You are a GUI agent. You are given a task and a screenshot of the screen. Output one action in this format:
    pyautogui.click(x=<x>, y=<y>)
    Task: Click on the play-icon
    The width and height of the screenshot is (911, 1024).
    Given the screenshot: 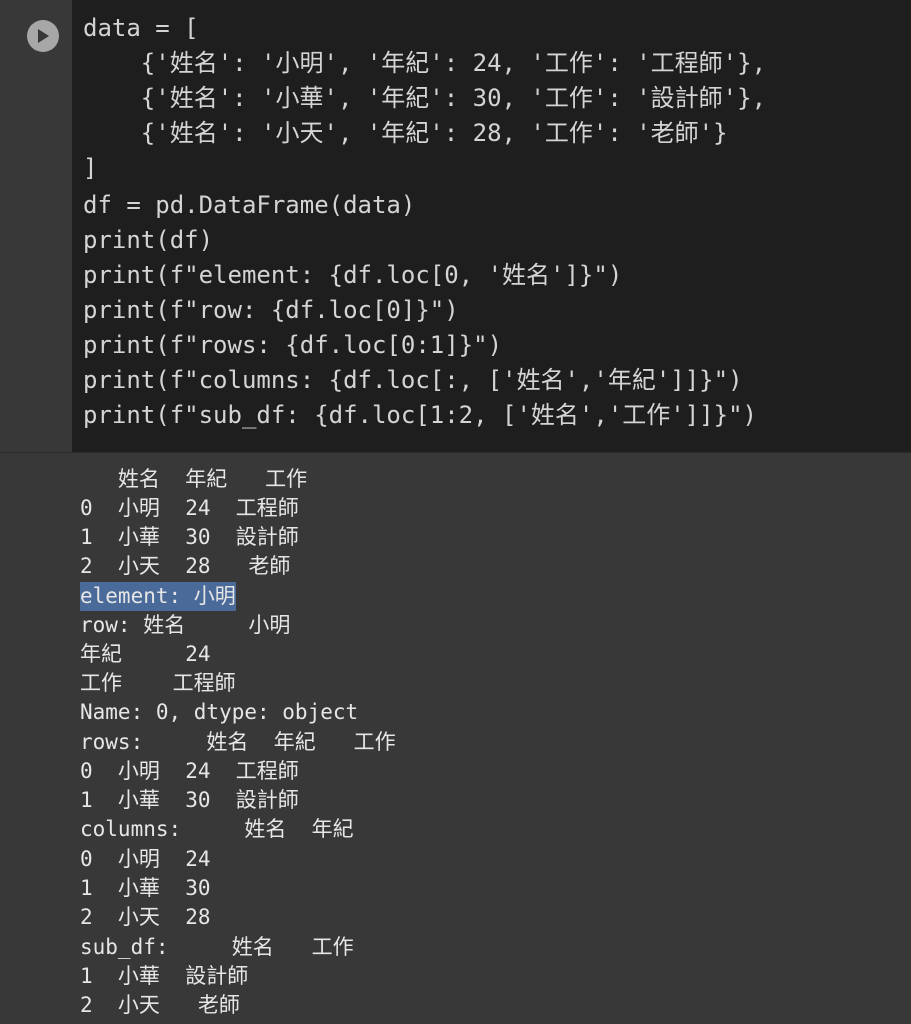 What is the action you would take?
    pyautogui.click(x=43, y=36)
    